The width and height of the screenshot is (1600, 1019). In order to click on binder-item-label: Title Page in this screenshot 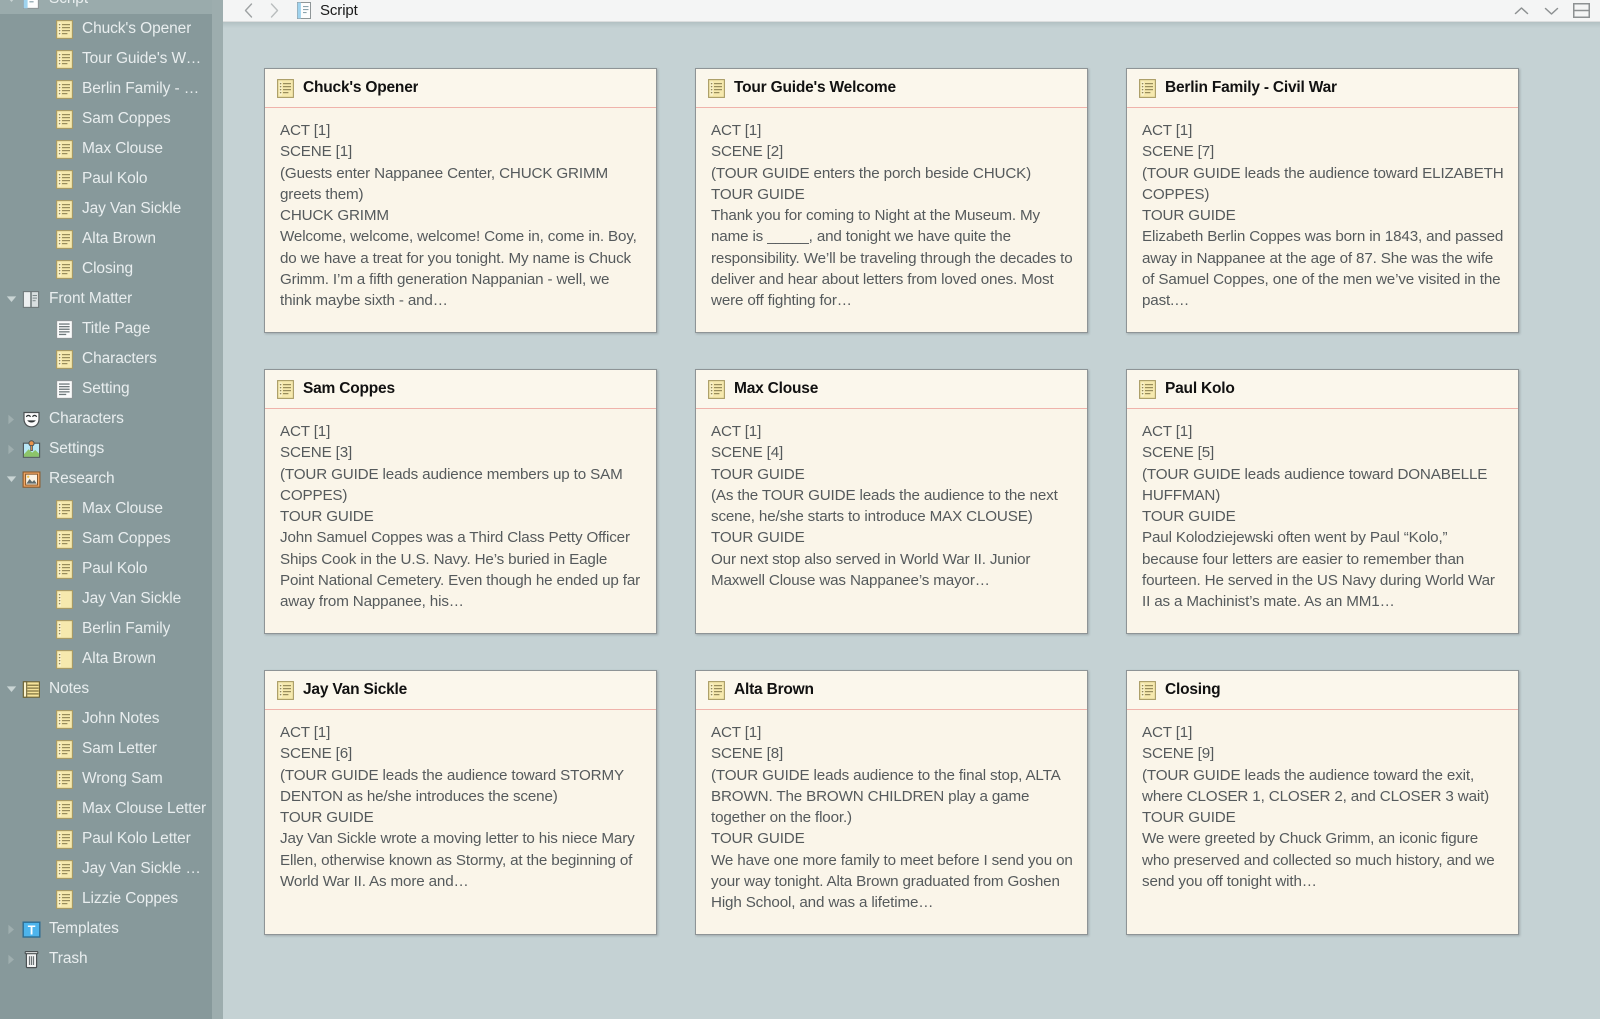, I will do `click(116, 328)`.